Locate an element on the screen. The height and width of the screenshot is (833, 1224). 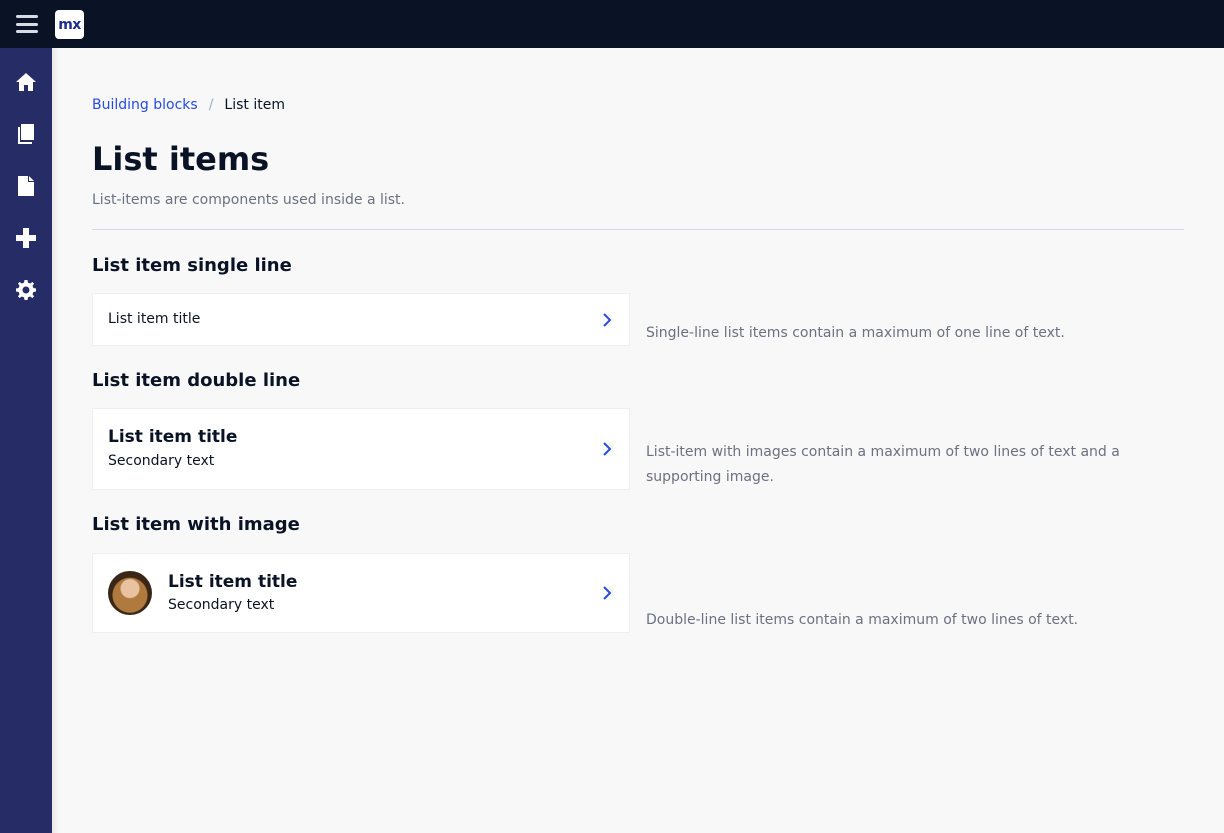
content-shadow is located at coordinates (56, 440).